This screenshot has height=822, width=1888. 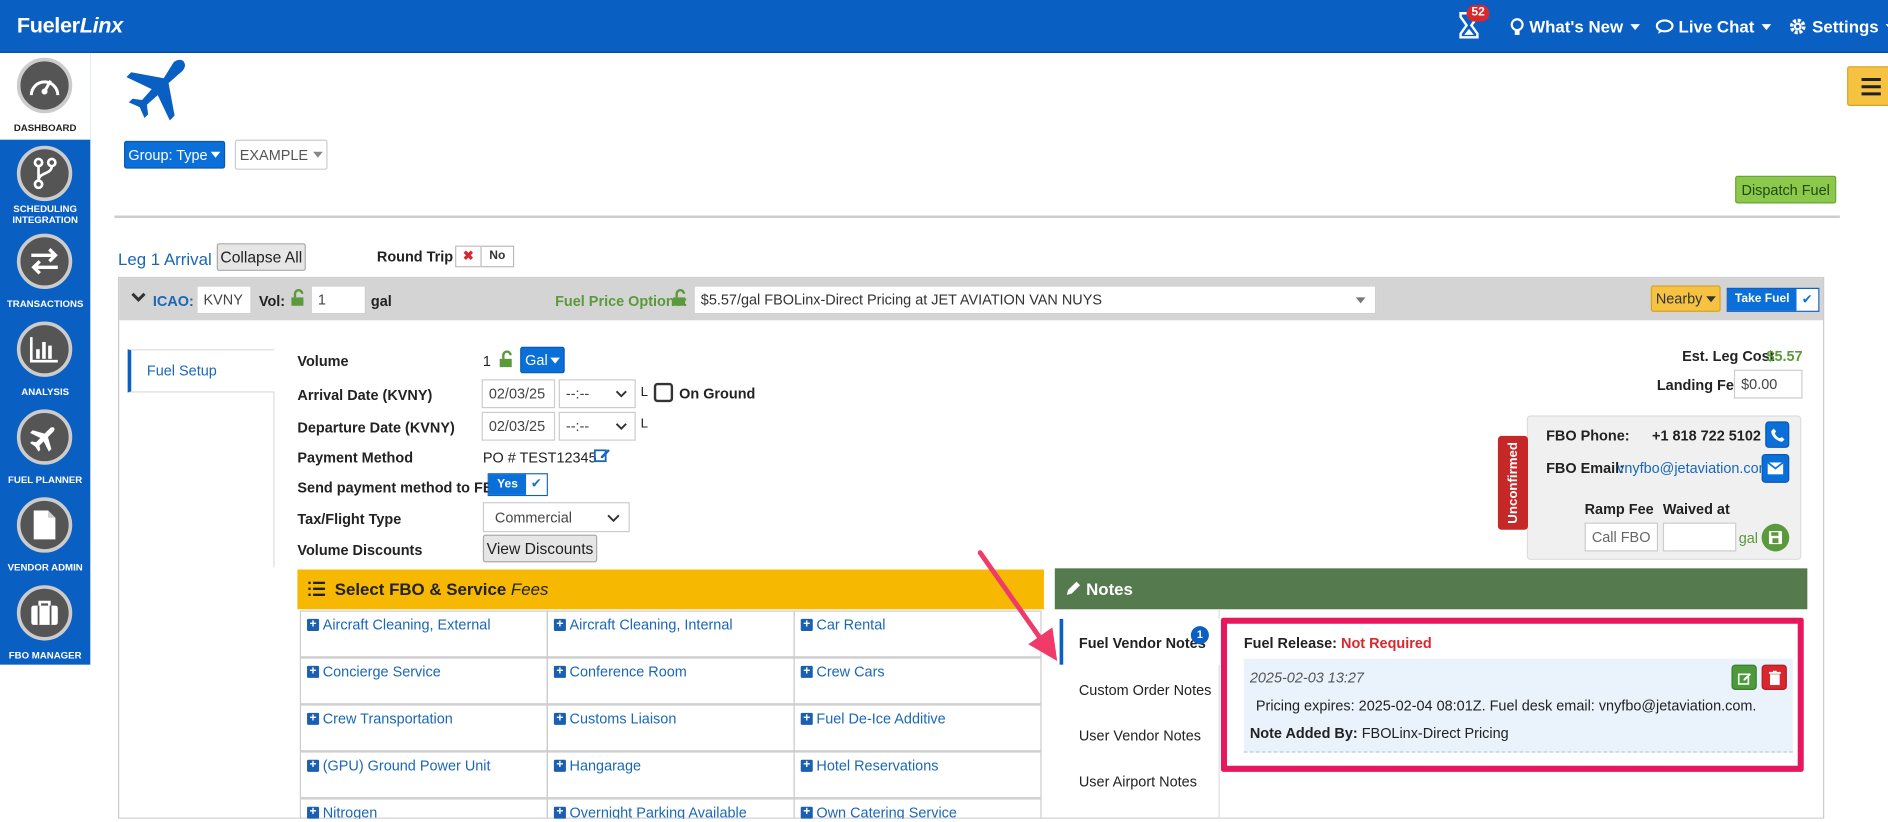 What do you see at coordinates (1728, 356) in the screenshot?
I see `est-leg-cost-label: Est. Leg Cost` at bounding box center [1728, 356].